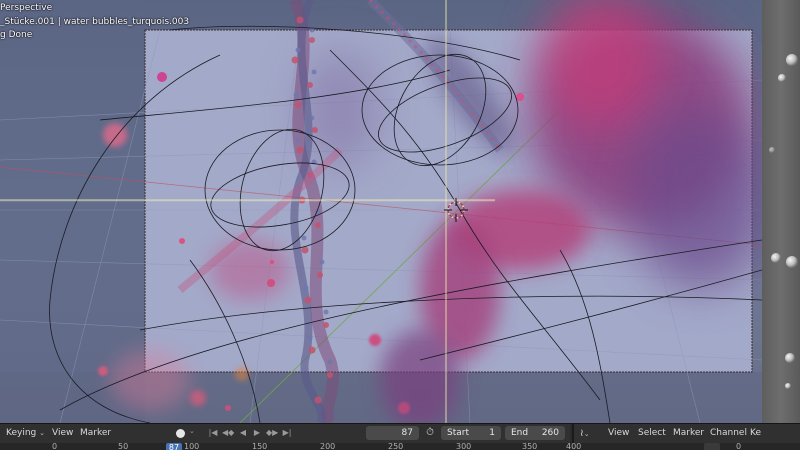 The width and height of the screenshot is (800, 450). Describe the element at coordinates (492, 433) in the screenshot. I see `start-value: 1` at that location.